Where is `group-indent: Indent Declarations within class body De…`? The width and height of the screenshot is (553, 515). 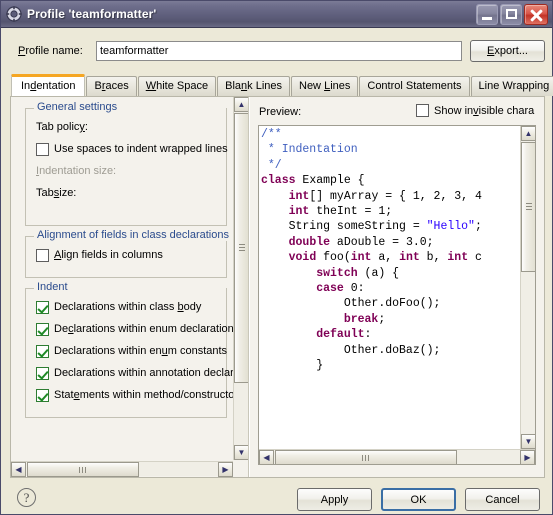
group-indent: Indent Declarations within class body De… is located at coordinates (129, 349).